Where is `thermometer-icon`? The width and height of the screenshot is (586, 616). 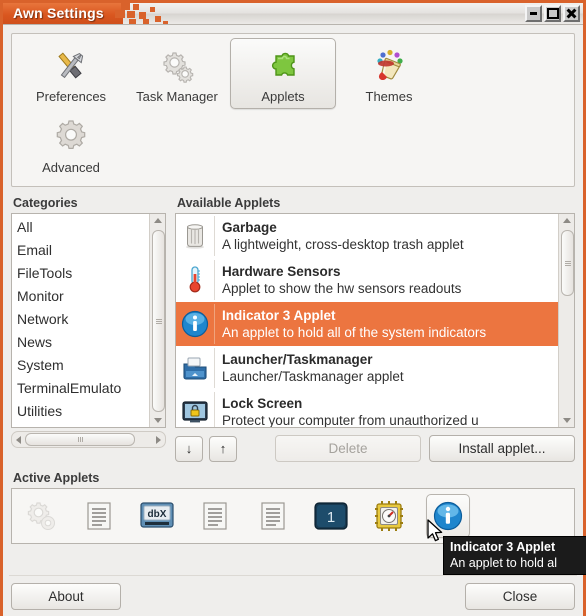 thermometer-icon is located at coordinates (195, 280).